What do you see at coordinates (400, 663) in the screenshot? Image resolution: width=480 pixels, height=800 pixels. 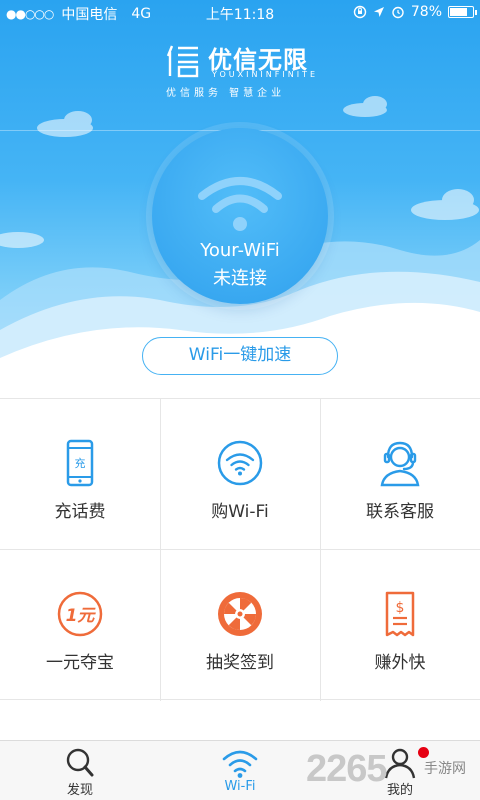 I see `feature-label: 赚外快` at bounding box center [400, 663].